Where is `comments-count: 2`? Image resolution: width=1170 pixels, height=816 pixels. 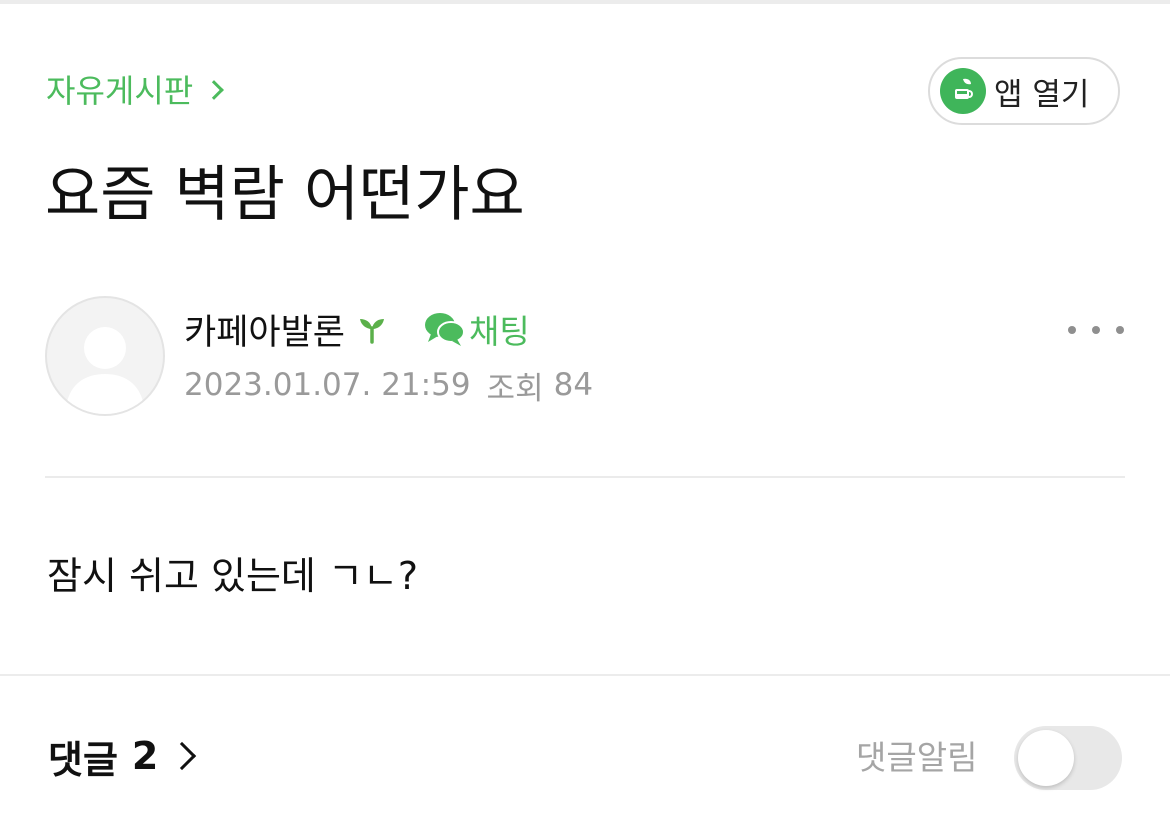 comments-count: 2 is located at coordinates (145, 756).